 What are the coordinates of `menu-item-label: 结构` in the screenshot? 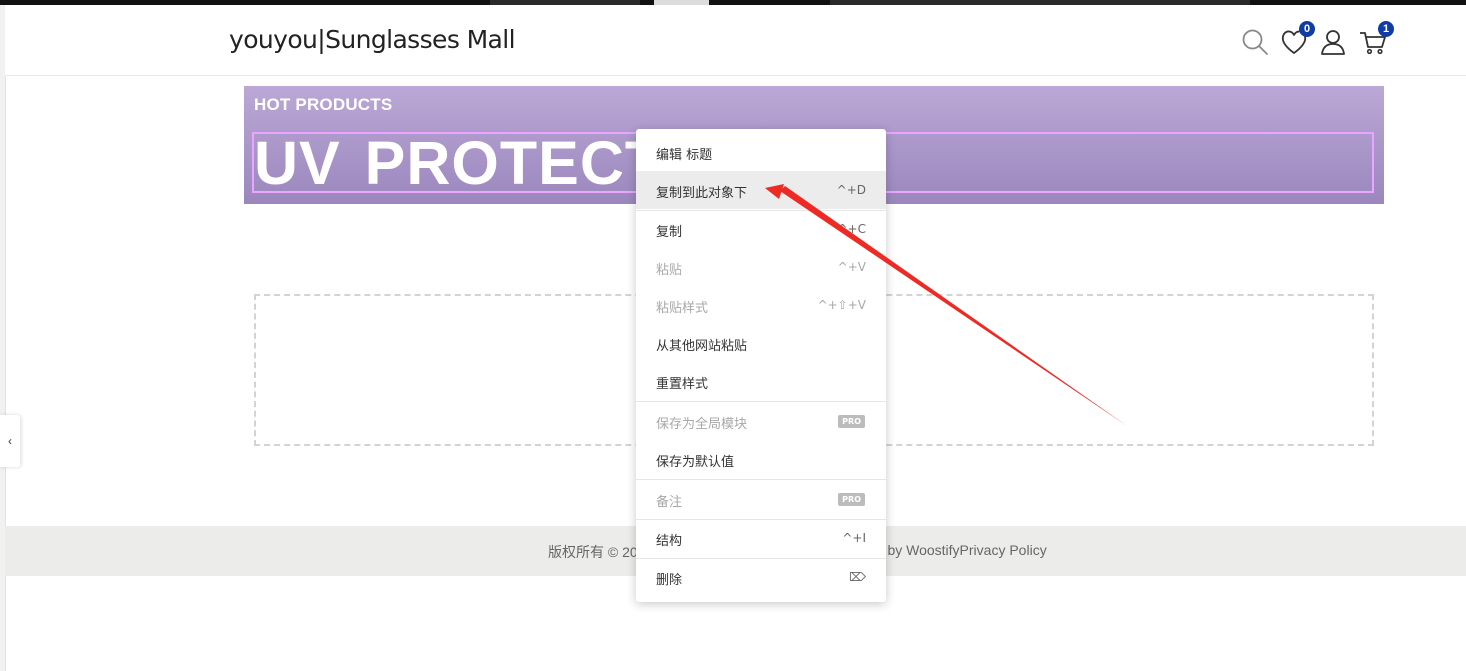 It's located at (669, 541).